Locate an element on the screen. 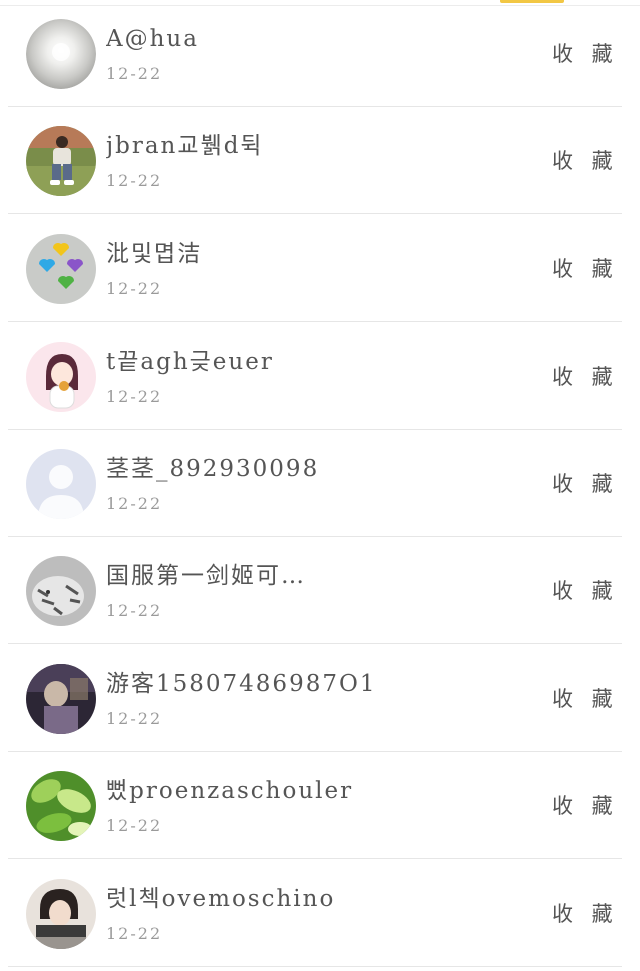 Image resolution: width=640 pixels, height=971 pixels. list-item: A@hua 12-22 收 藏 is located at coordinates (320, 53).